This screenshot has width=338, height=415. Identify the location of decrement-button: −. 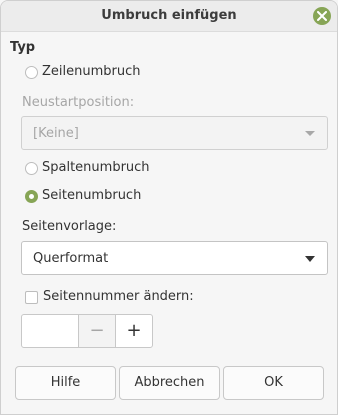
(97, 331).